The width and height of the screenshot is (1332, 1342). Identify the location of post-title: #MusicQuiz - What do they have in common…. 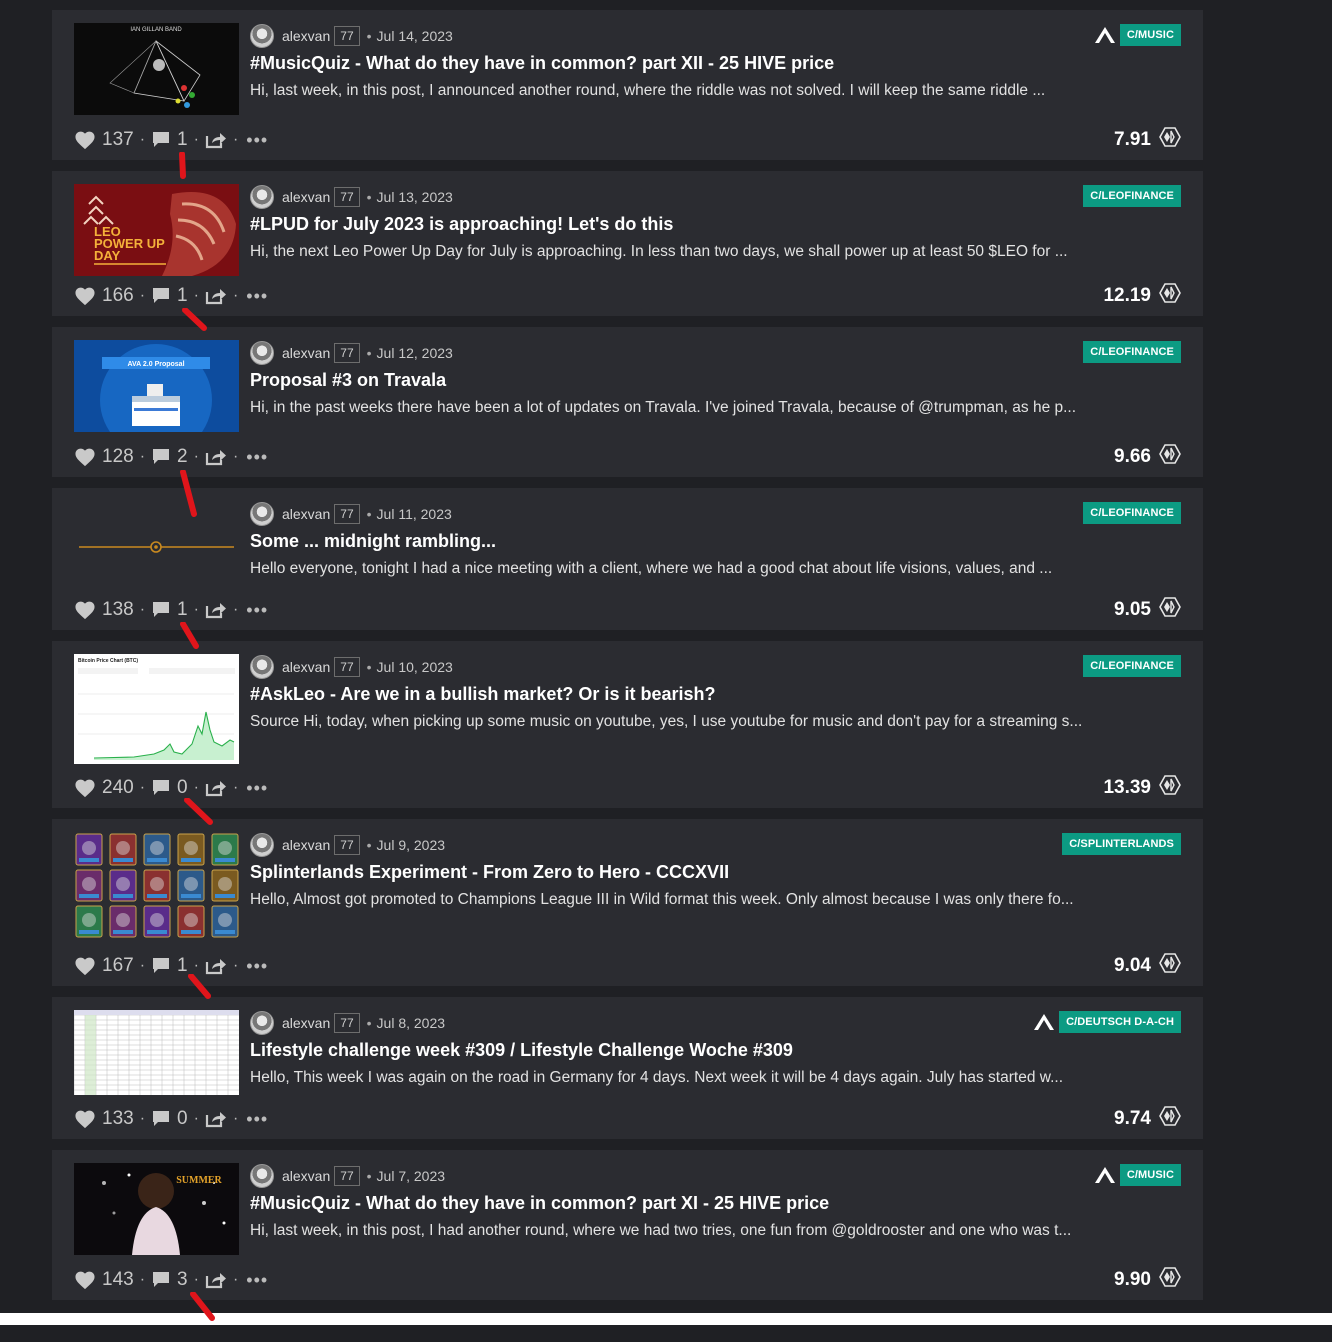
(715, 63).